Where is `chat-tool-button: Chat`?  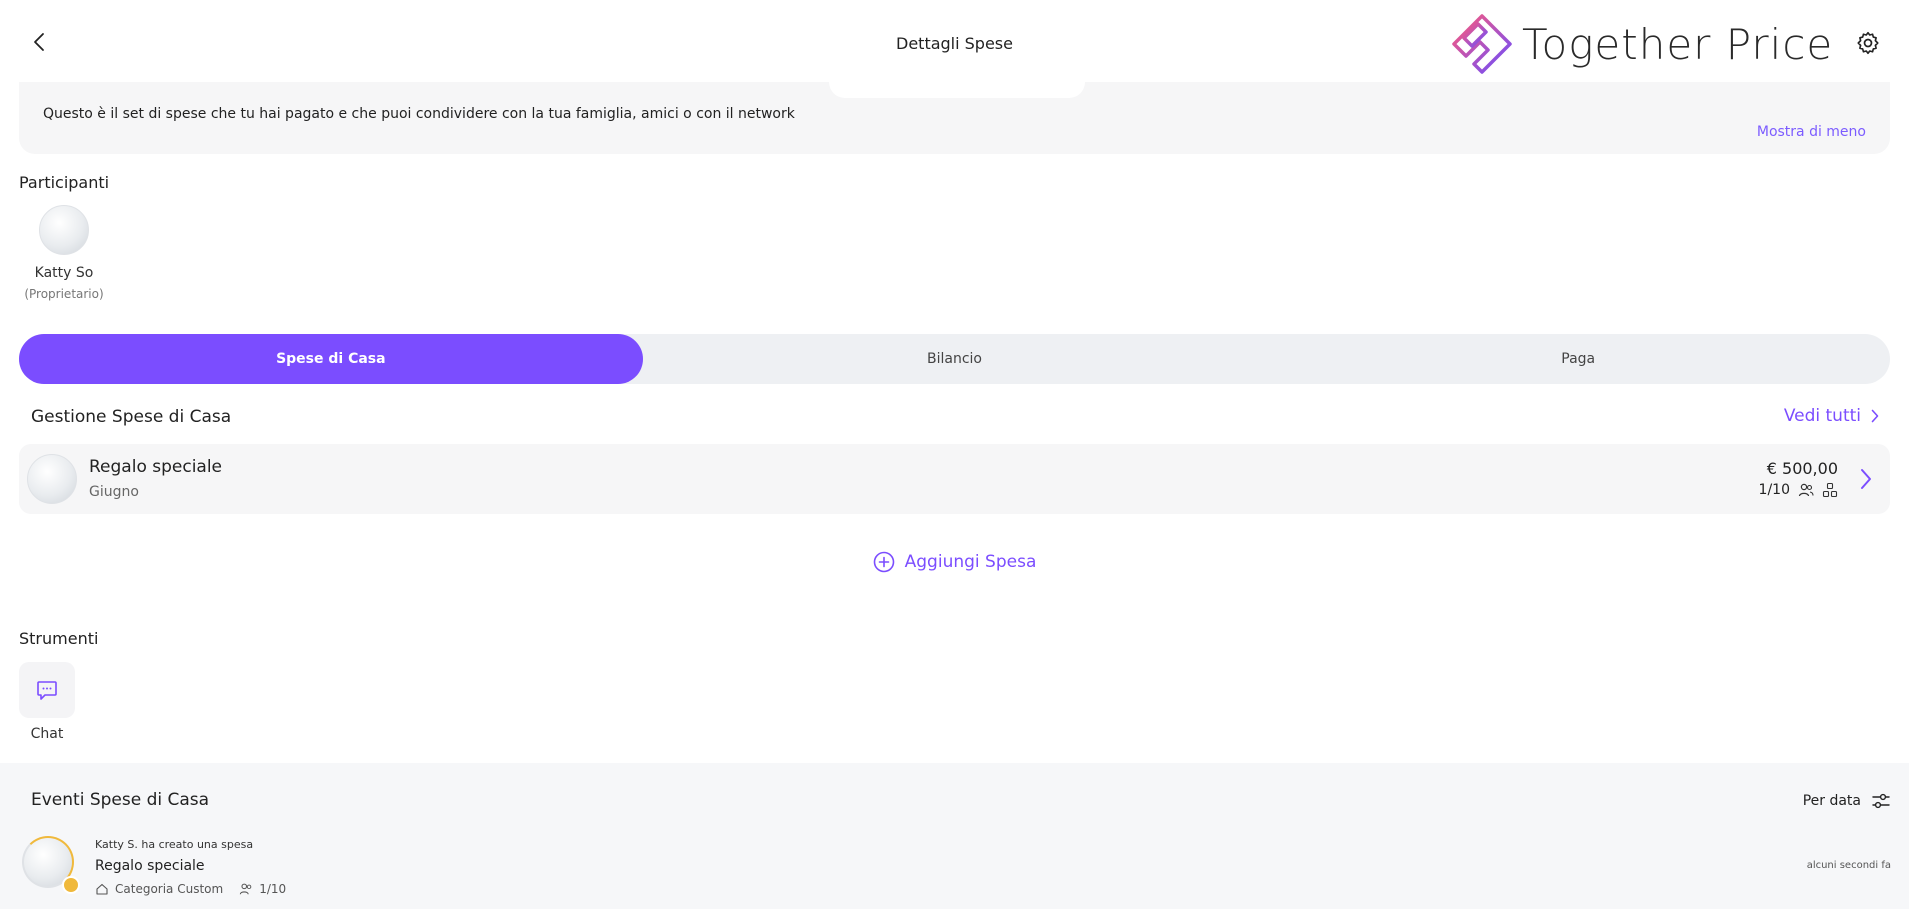 chat-tool-button: Chat is located at coordinates (47, 702).